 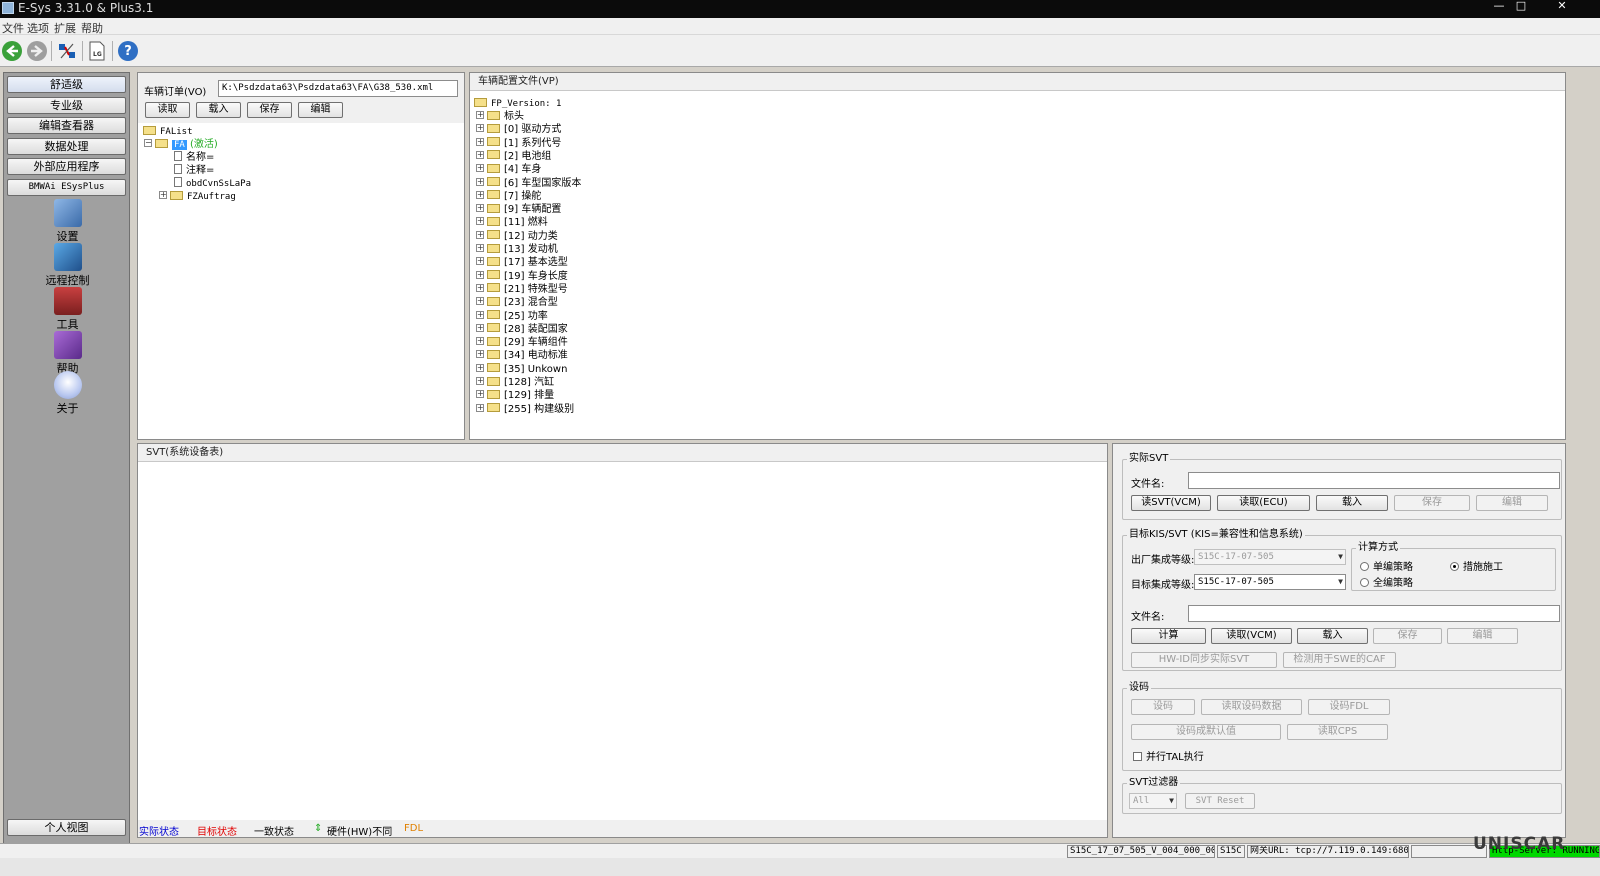 I want to click on menu-file: 文件, so click(x=13, y=28).